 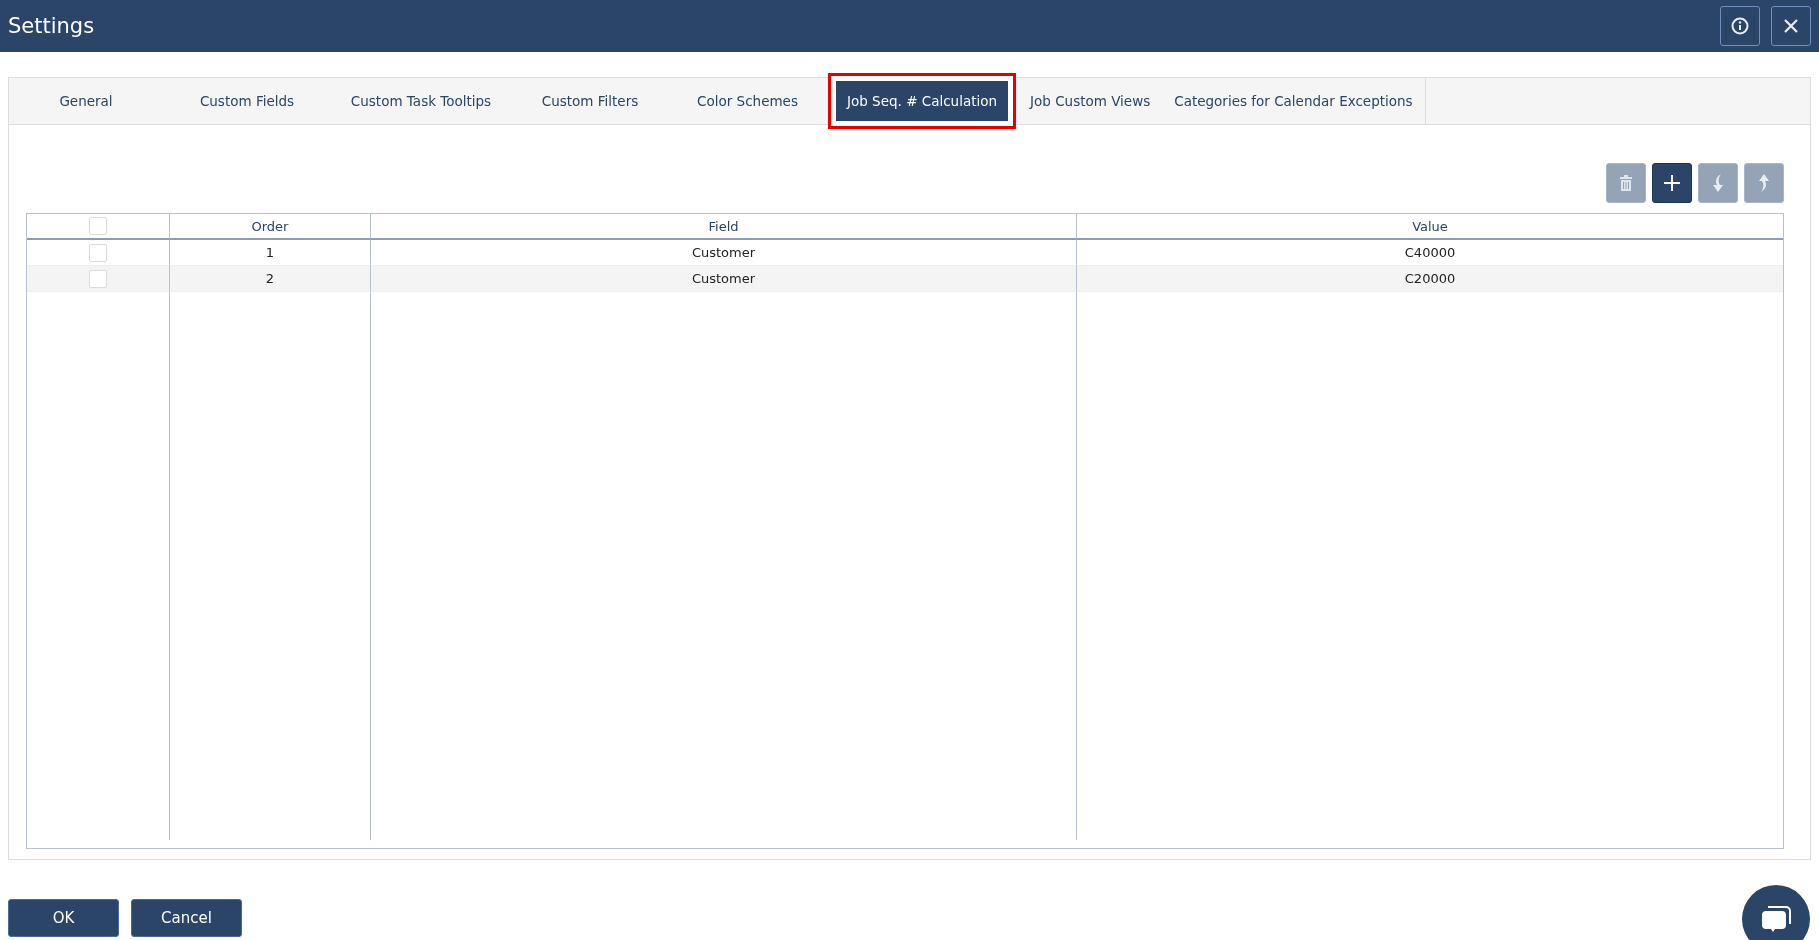 What do you see at coordinates (1429, 279) in the screenshot?
I see `table-cell: C20000` at bounding box center [1429, 279].